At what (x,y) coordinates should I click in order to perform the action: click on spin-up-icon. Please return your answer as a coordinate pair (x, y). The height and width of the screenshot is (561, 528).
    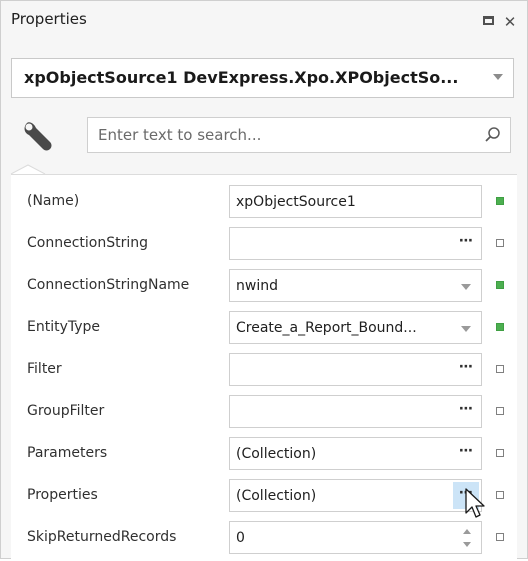
    Looking at the image, I should click on (467, 531).